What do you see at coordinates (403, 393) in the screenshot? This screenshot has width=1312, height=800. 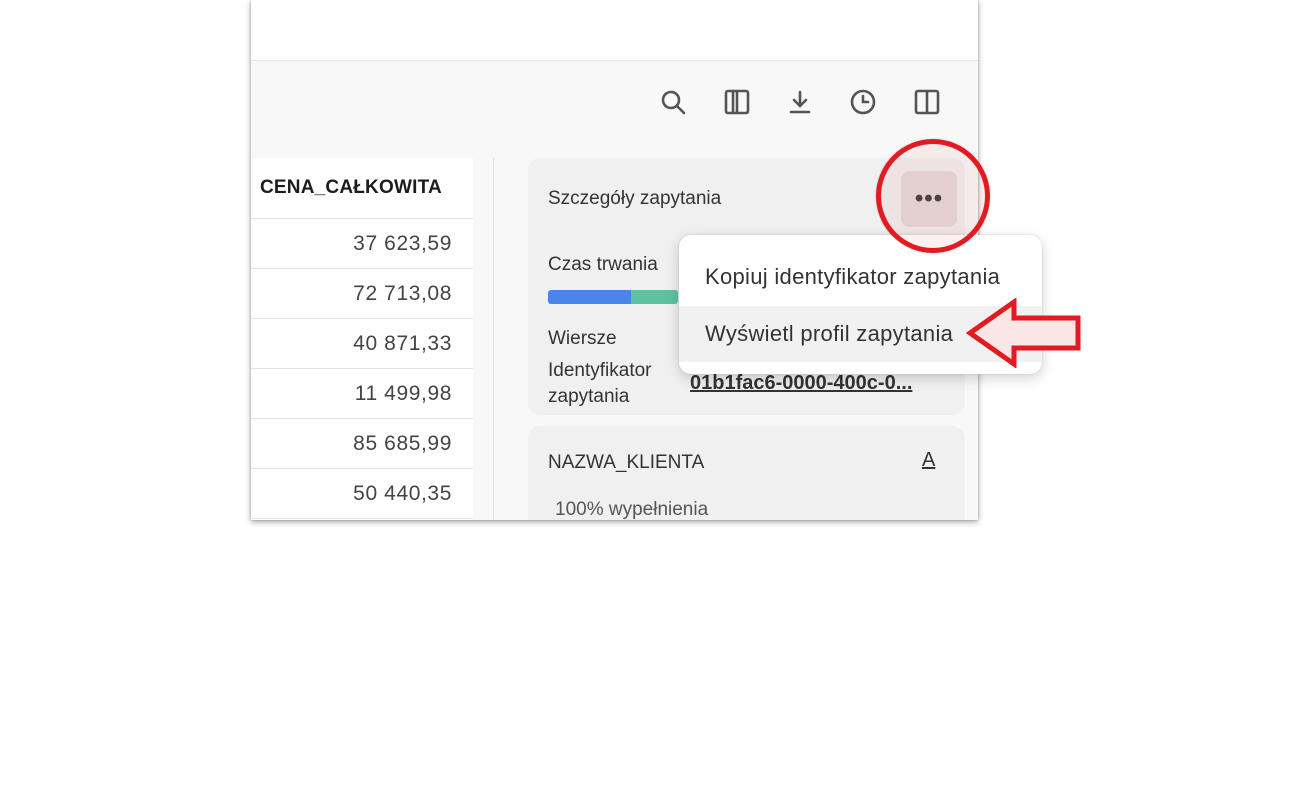 I see `cell-value: 11 499,98` at bounding box center [403, 393].